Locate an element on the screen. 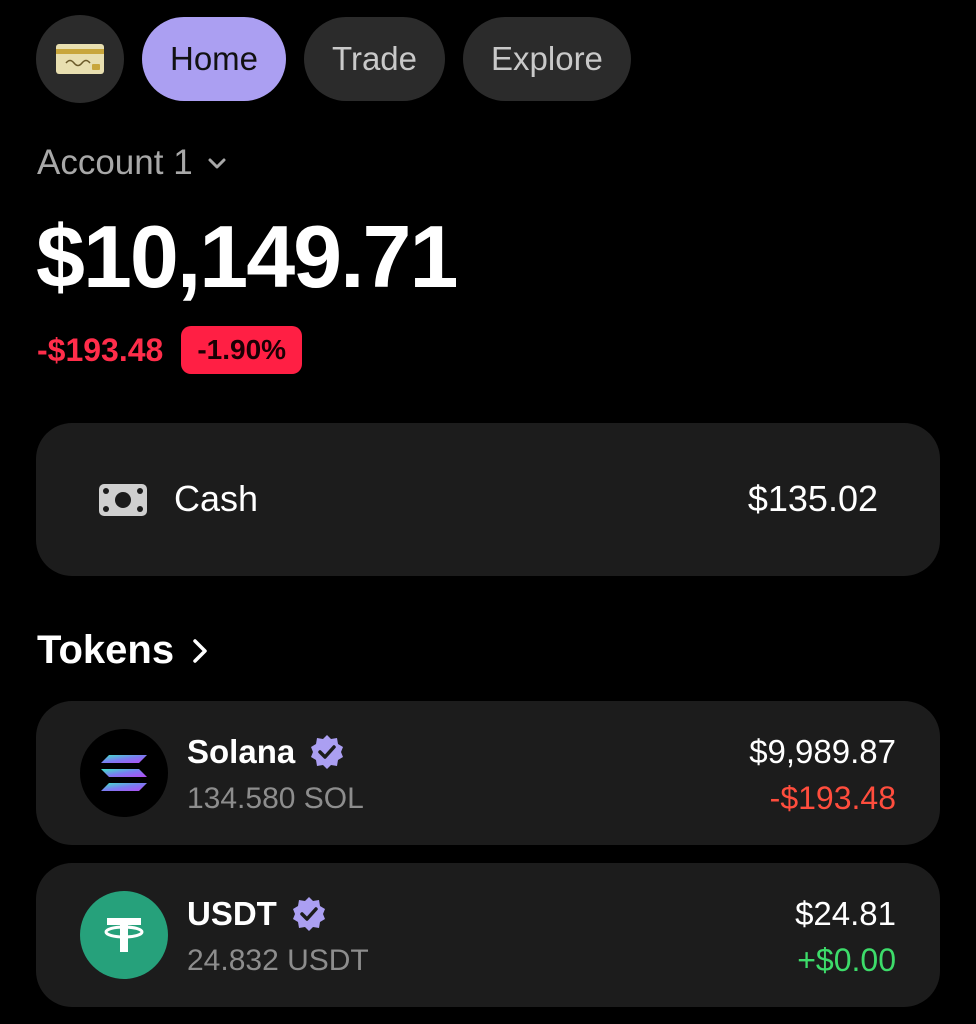 The image size is (976, 1024). tab-home: Home is located at coordinates (214, 59).